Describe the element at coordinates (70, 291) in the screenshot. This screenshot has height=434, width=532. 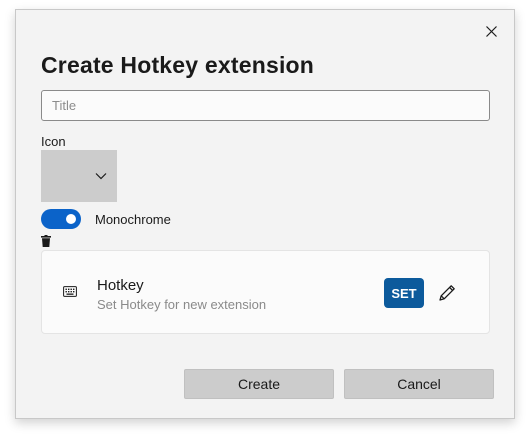
I see `keyboard-icon` at that location.